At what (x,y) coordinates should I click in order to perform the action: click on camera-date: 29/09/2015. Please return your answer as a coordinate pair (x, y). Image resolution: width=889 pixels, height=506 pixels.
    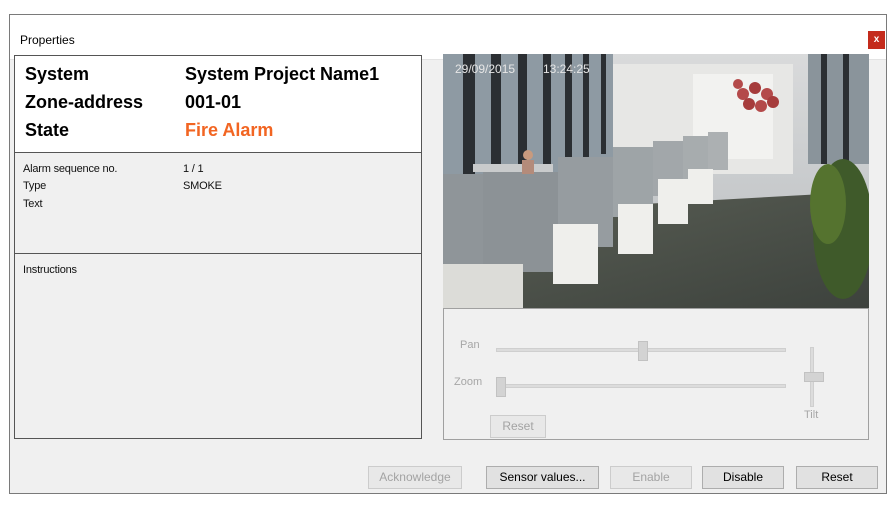
    Looking at the image, I should click on (485, 69).